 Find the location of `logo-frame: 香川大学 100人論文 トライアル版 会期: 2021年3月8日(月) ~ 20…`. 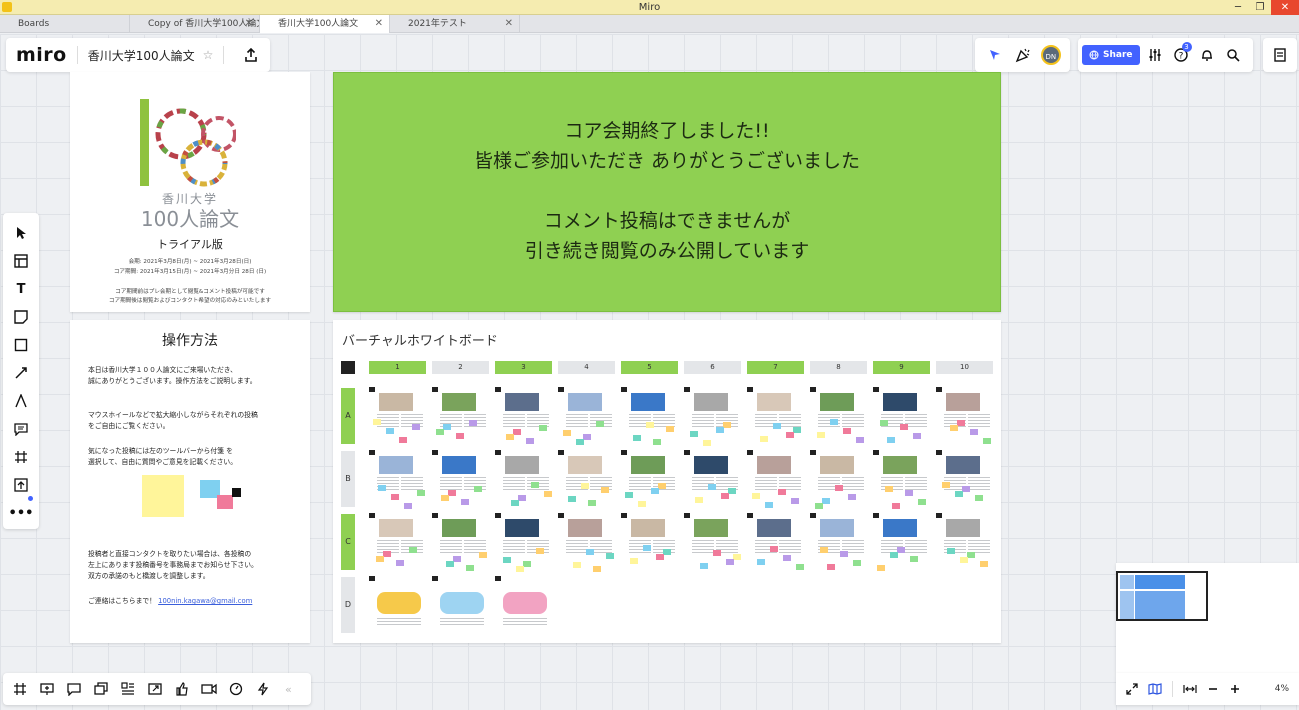

logo-frame: 香川大学 100人論文 トライアル版 会期: 2021年3月8日(月) ~ 20… is located at coordinates (190, 192).